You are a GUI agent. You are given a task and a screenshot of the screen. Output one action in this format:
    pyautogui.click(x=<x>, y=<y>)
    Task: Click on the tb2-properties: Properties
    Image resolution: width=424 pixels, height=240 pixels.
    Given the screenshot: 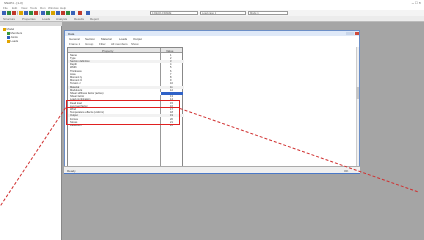 What is the action you would take?
    pyautogui.click(x=29, y=19)
    